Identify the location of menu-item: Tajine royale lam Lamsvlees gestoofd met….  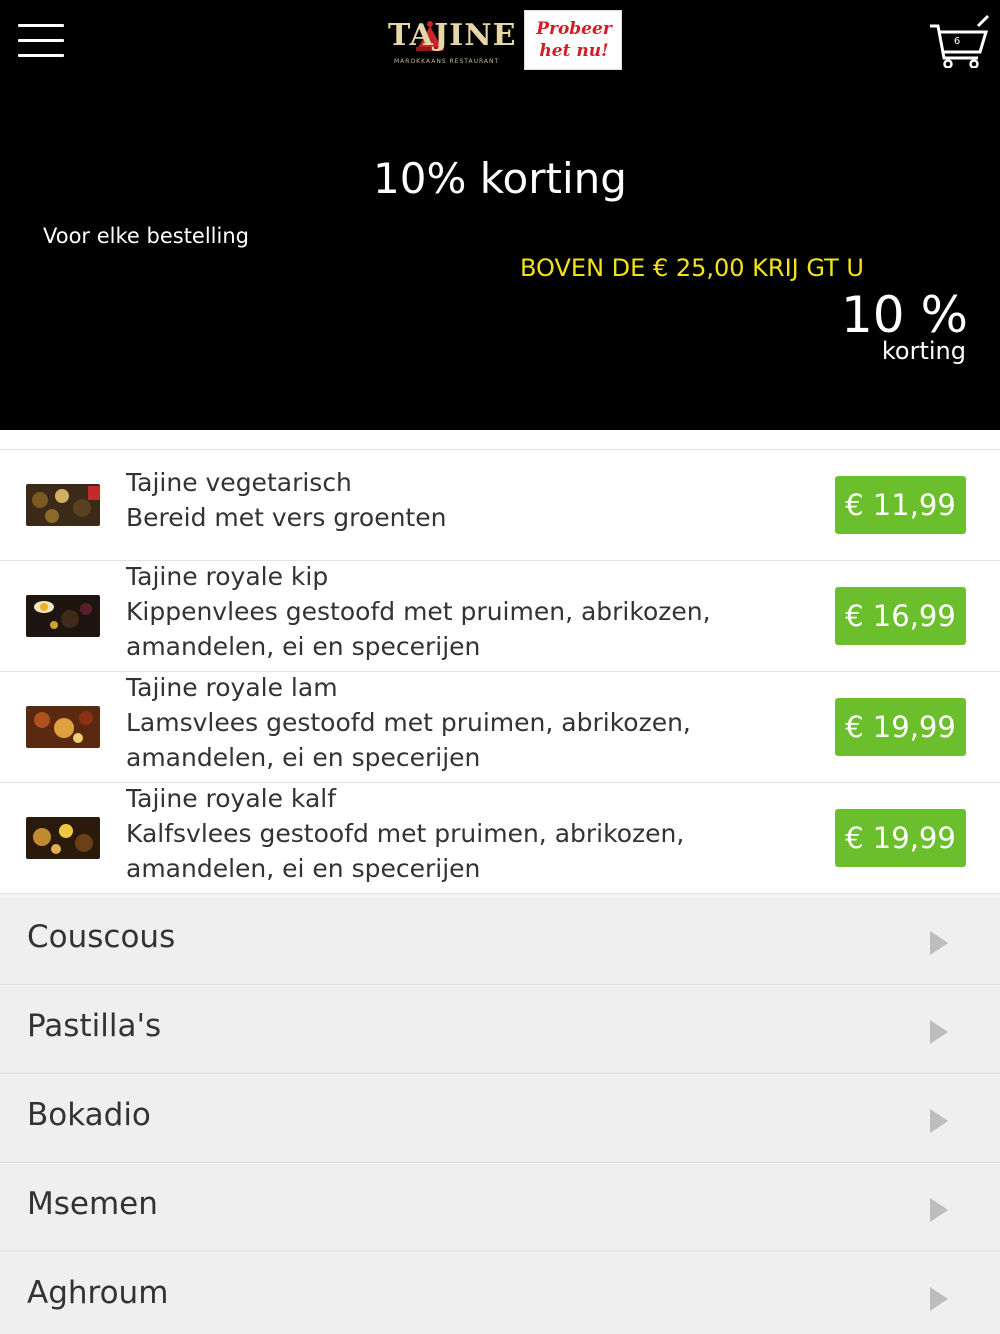
(500, 727).